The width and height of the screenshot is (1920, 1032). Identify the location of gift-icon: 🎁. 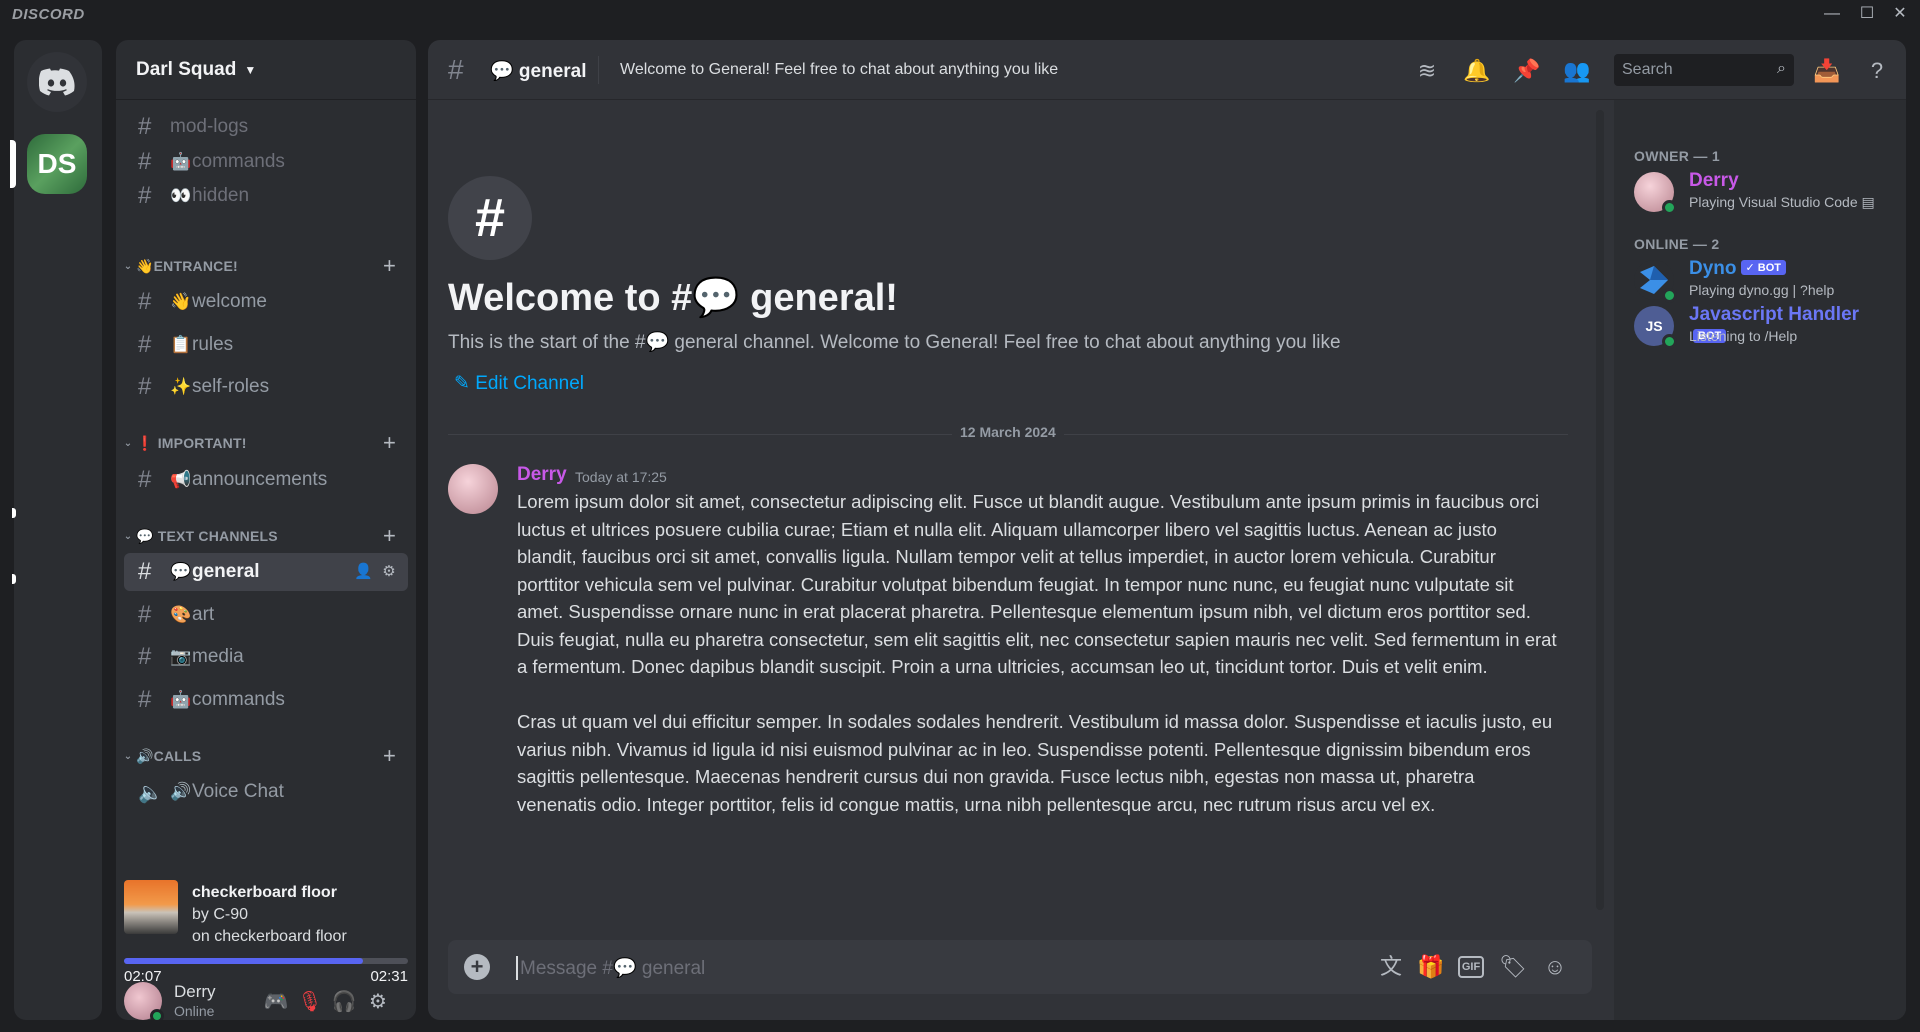
(1431, 967).